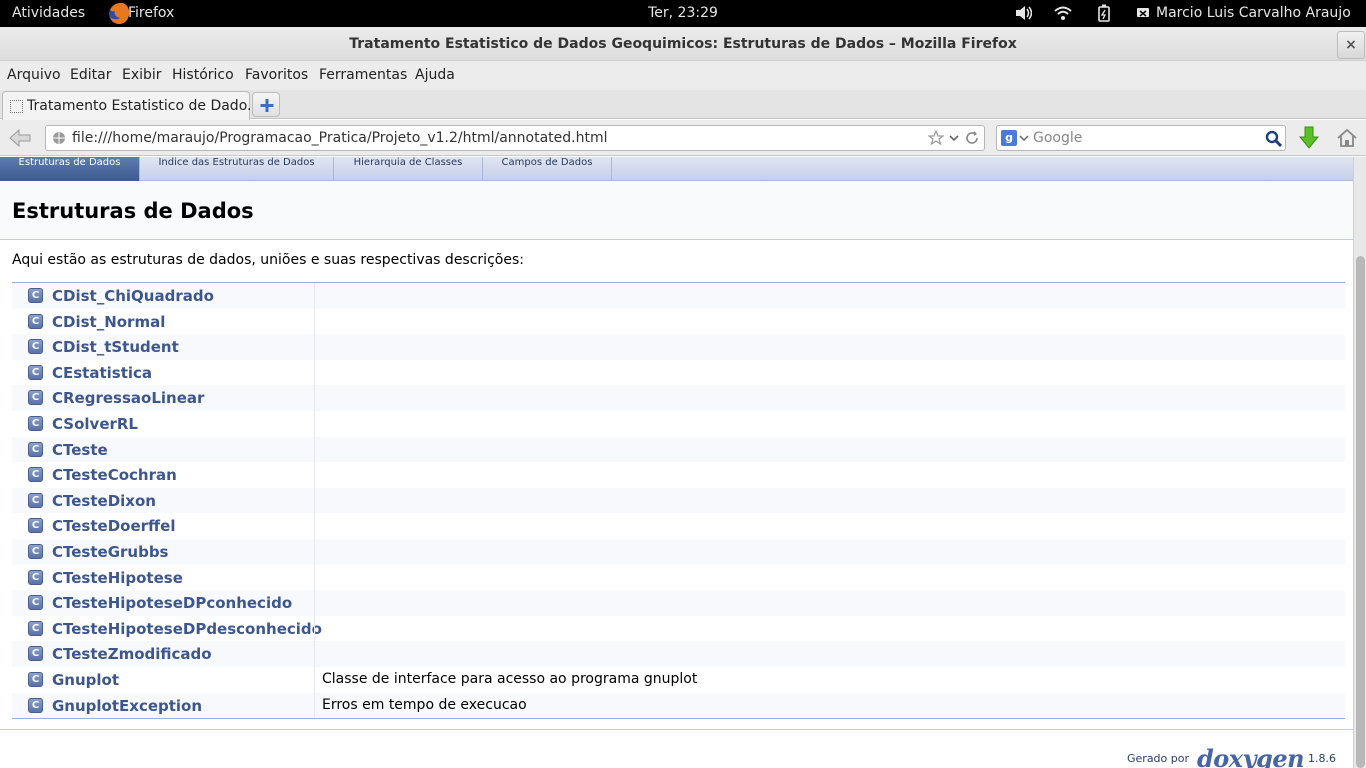  Describe the element at coordinates (954, 138) in the screenshot. I see `url-history-dropdown-icon` at that location.